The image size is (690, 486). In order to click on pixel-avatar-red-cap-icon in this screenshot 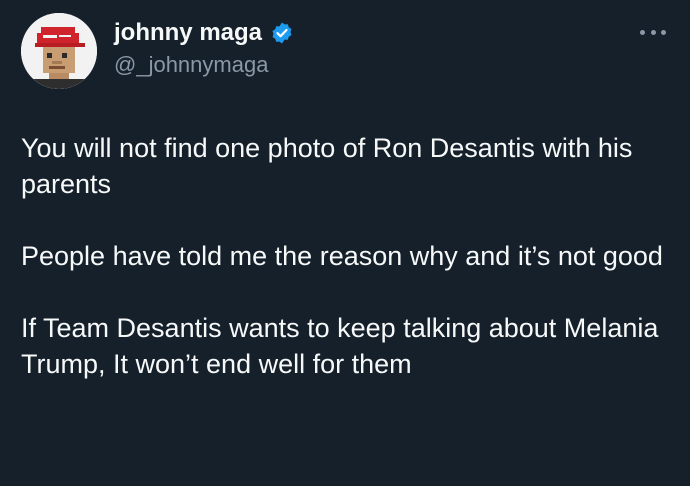, I will do `click(59, 51)`.